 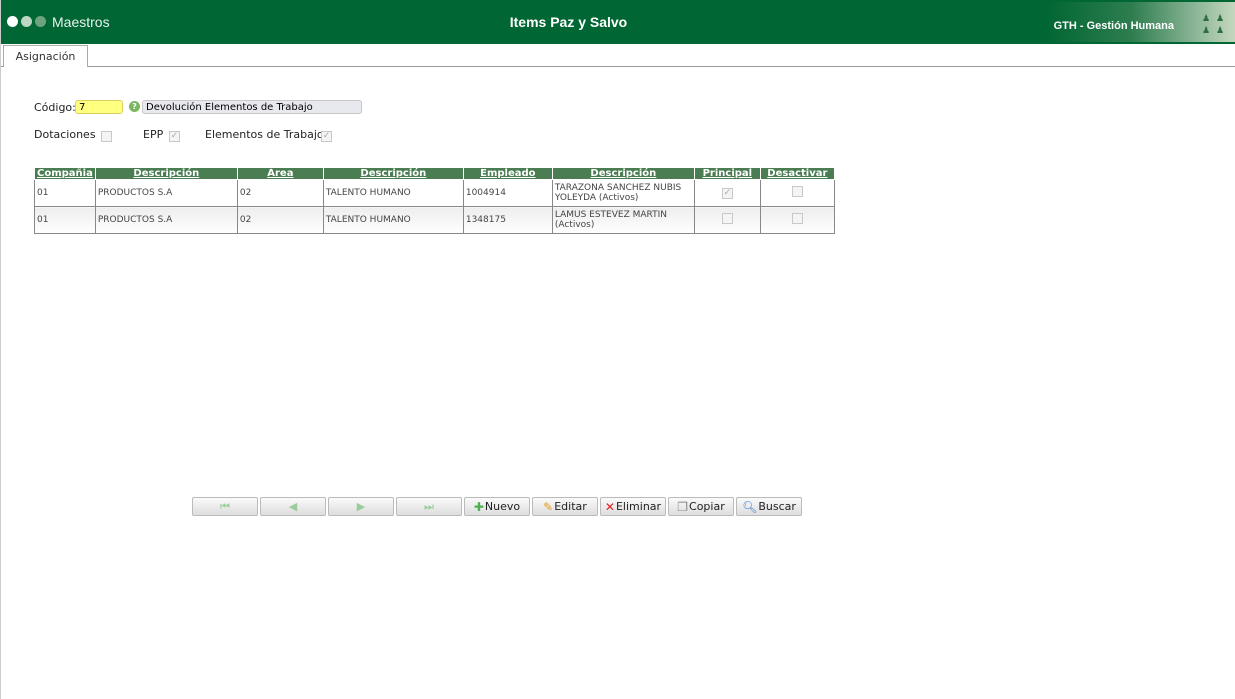 What do you see at coordinates (326, 136) in the screenshot?
I see `elementos-checkbox: ✓` at bounding box center [326, 136].